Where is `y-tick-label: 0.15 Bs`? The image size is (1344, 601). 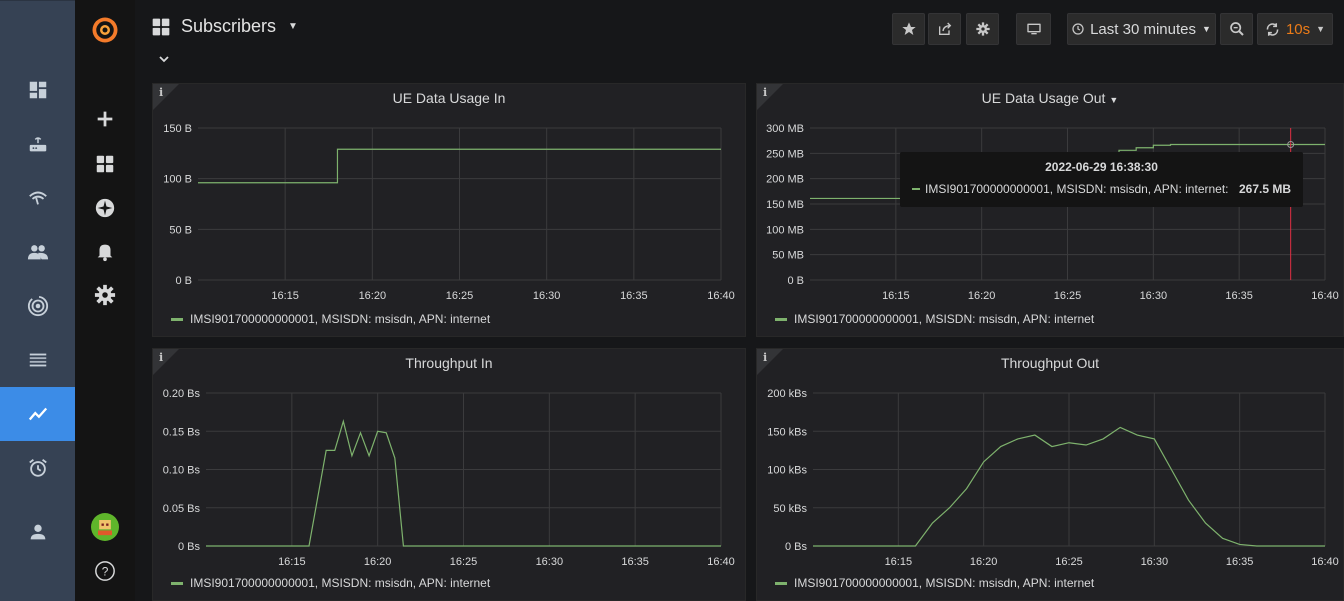
y-tick-label: 0.15 Bs is located at coordinates (182, 432).